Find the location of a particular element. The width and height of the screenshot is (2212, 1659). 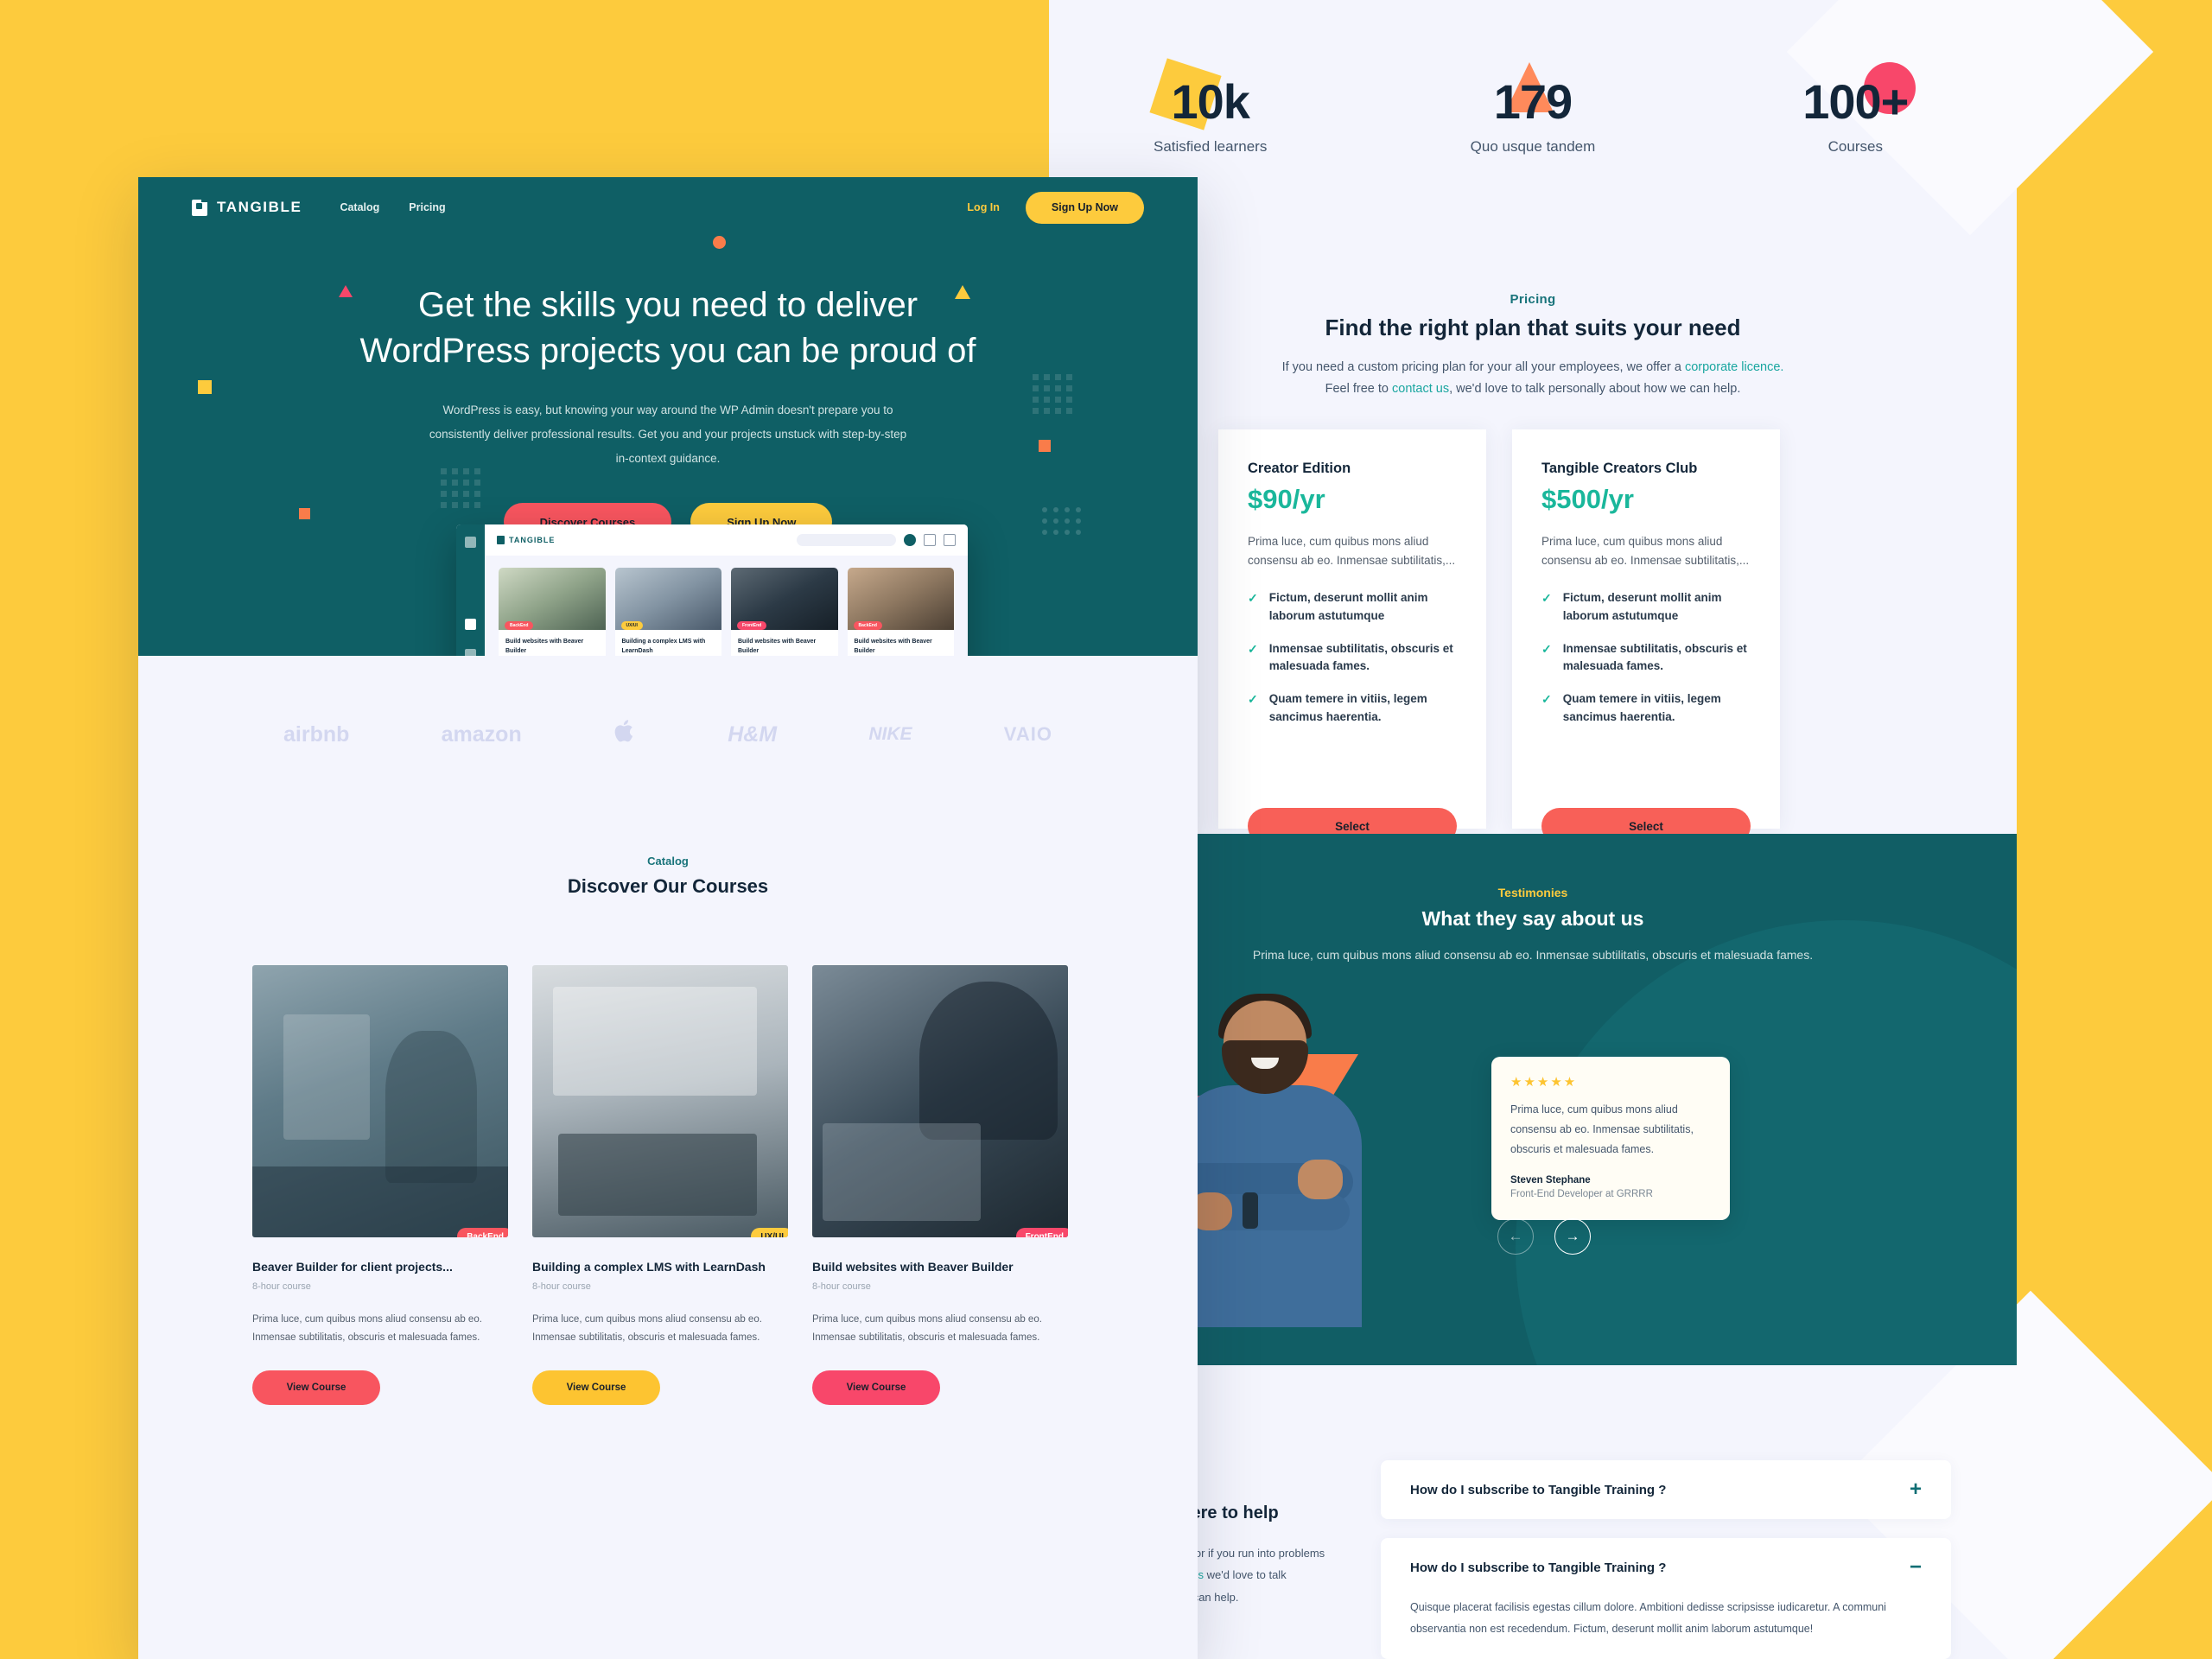

stat-item: 179 Quo usque tandem is located at coordinates (1532, 109).